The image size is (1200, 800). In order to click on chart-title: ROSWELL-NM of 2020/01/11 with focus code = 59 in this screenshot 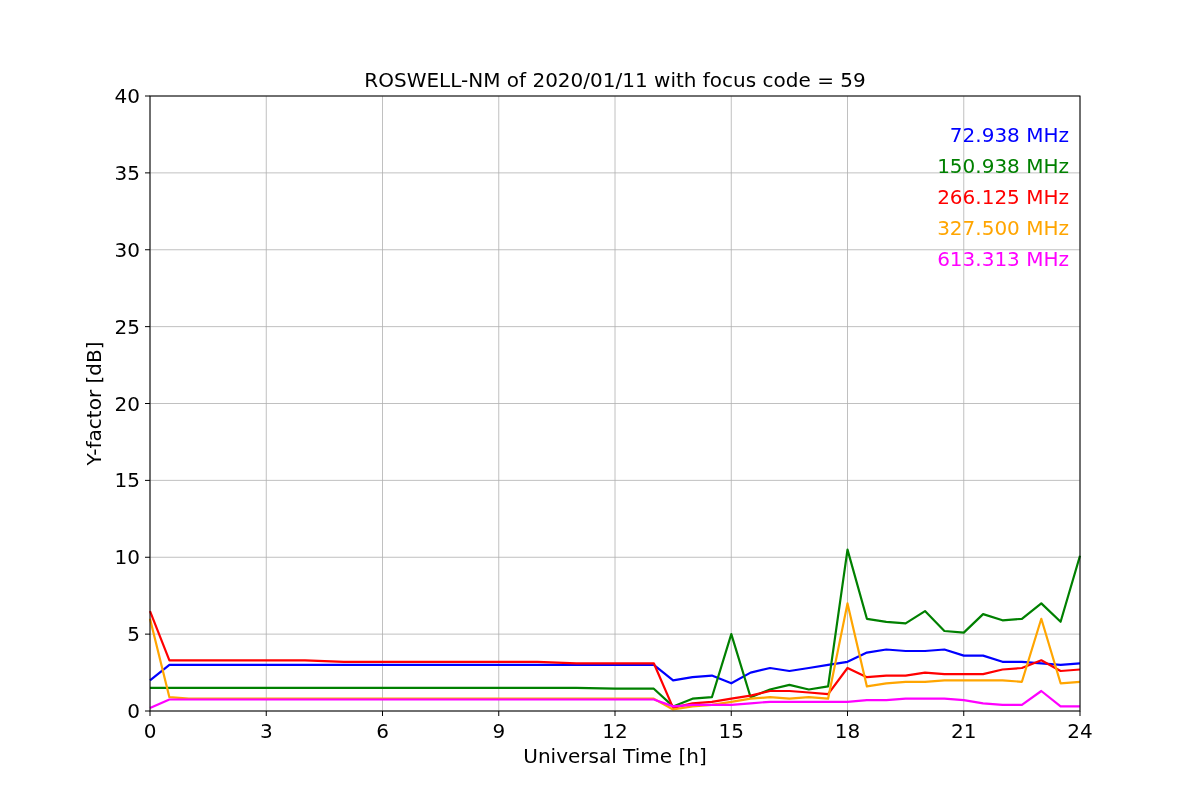, I will do `click(615, 80)`.